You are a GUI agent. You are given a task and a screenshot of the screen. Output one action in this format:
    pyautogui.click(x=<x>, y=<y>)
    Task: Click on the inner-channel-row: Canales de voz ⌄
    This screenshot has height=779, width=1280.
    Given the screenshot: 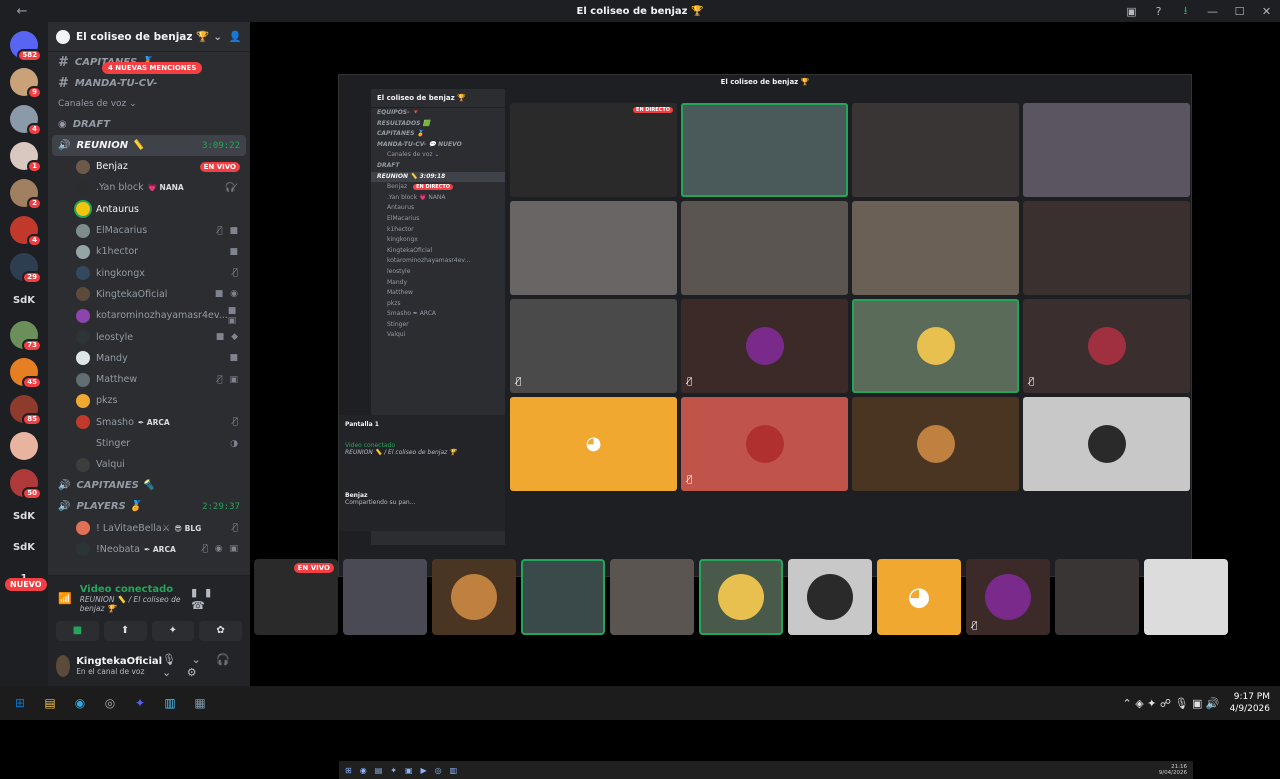 What is the action you would take?
    pyautogui.click(x=438, y=155)
    